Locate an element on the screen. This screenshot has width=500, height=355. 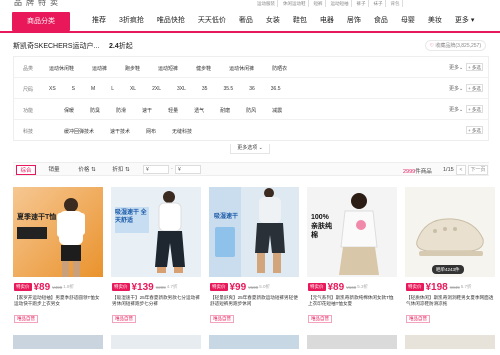
filter-option: S is located at coordinates (73, 89).